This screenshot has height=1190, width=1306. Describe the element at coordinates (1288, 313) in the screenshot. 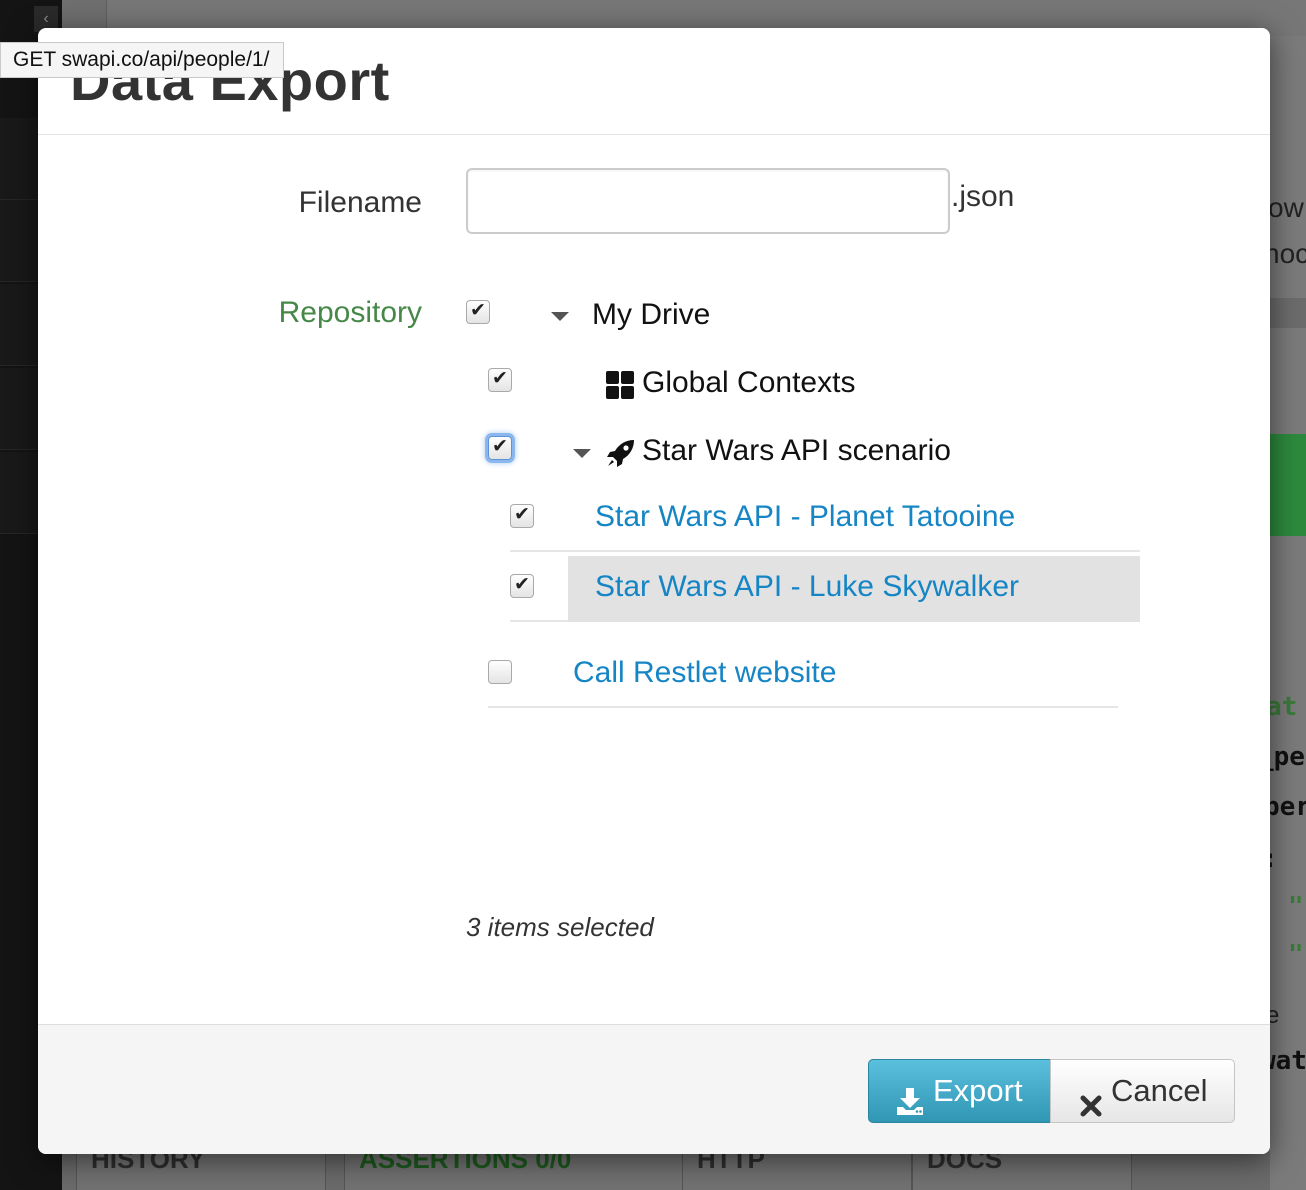

I see `background-divider` at that location.